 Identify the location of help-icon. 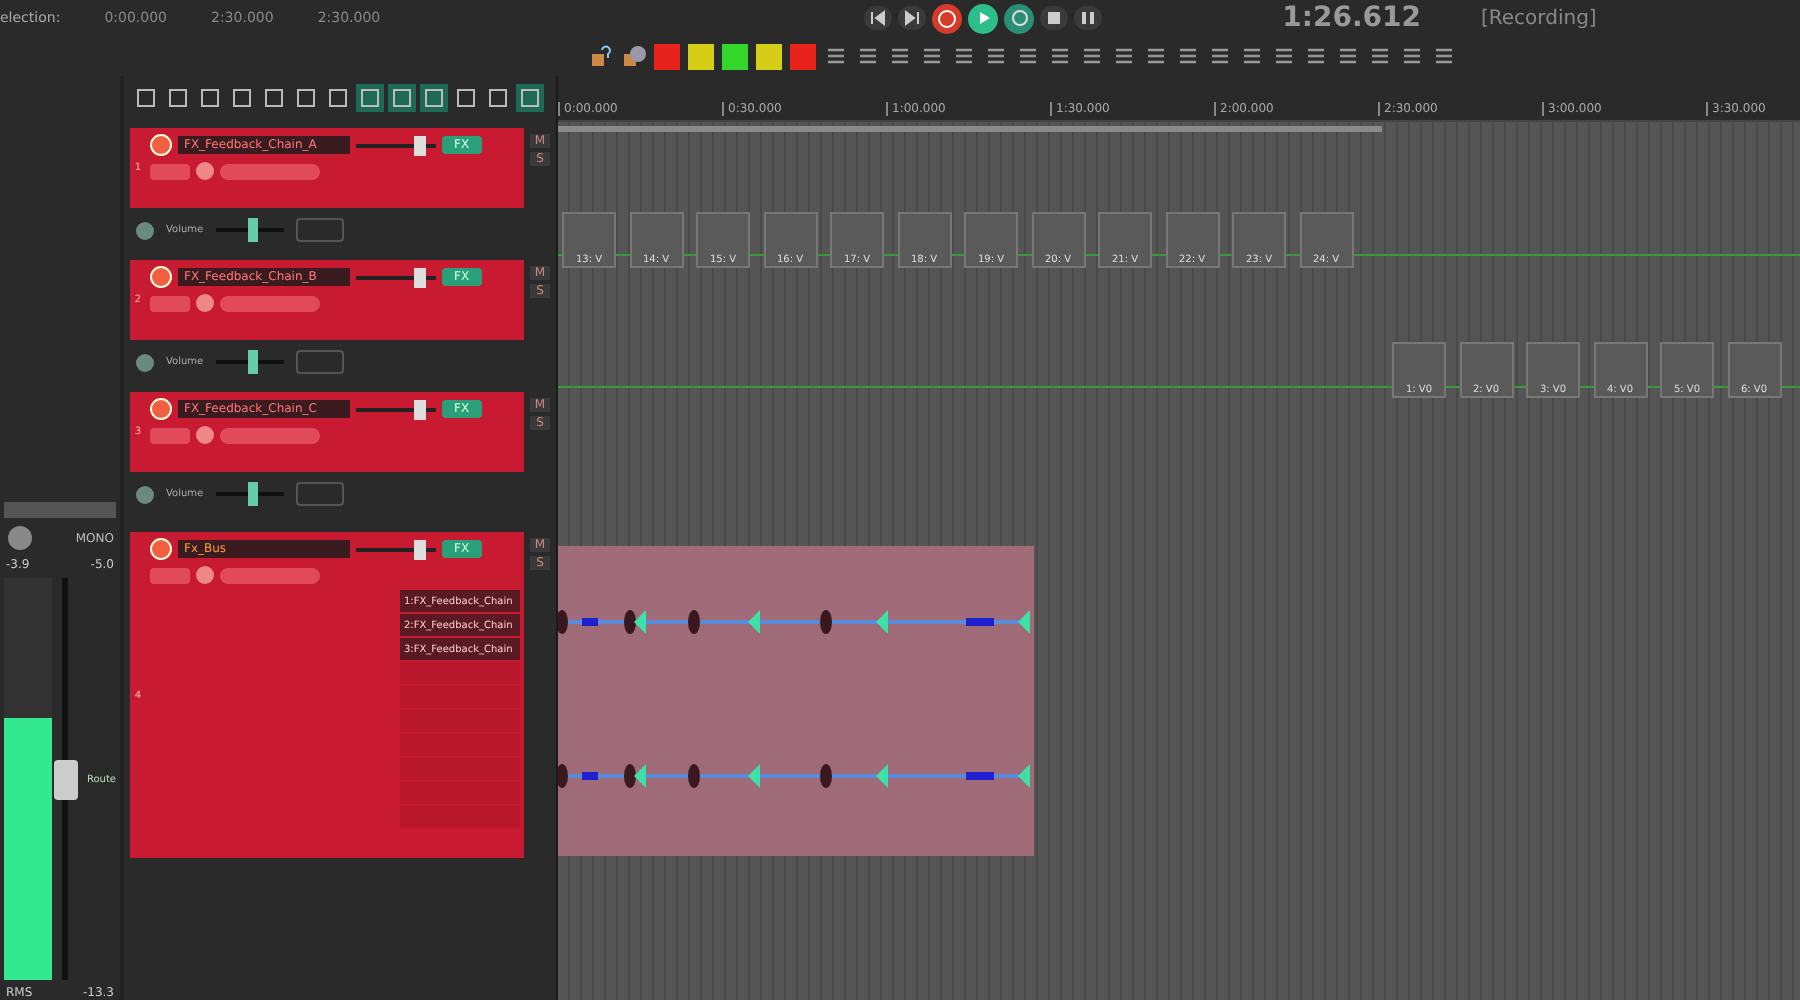
(602, 56).